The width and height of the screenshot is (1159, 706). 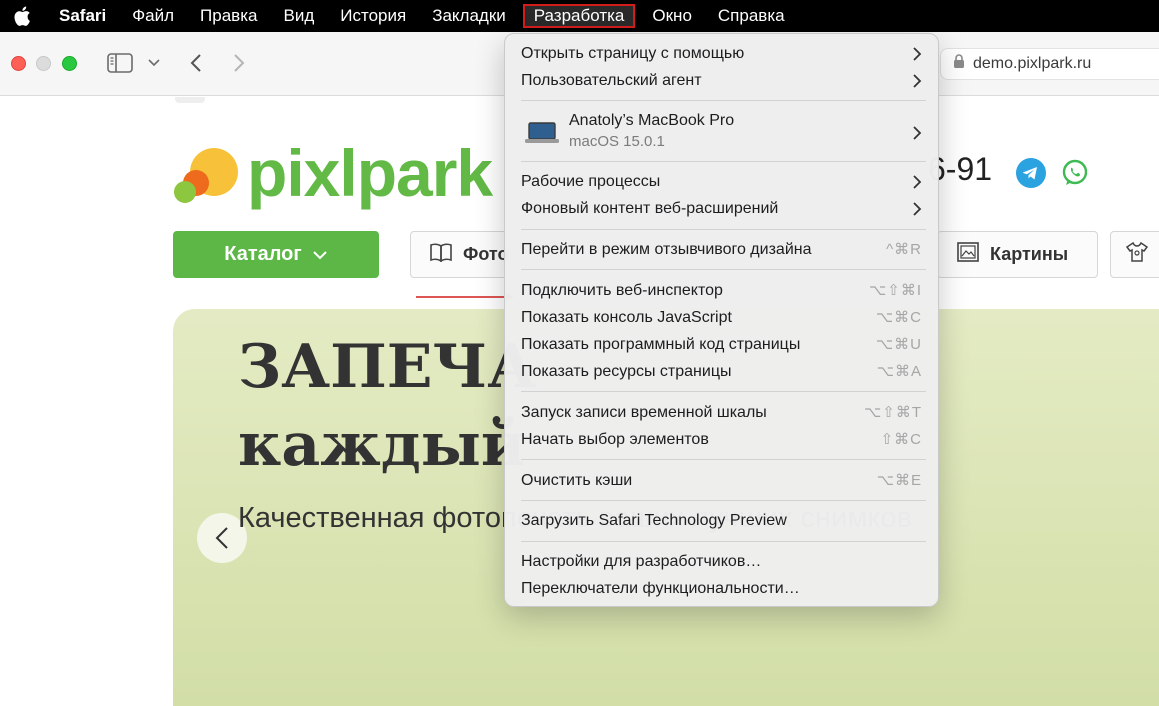 I want to click on shortcut-label: ⌥⇧⌘I, so click(x=895, y=290).